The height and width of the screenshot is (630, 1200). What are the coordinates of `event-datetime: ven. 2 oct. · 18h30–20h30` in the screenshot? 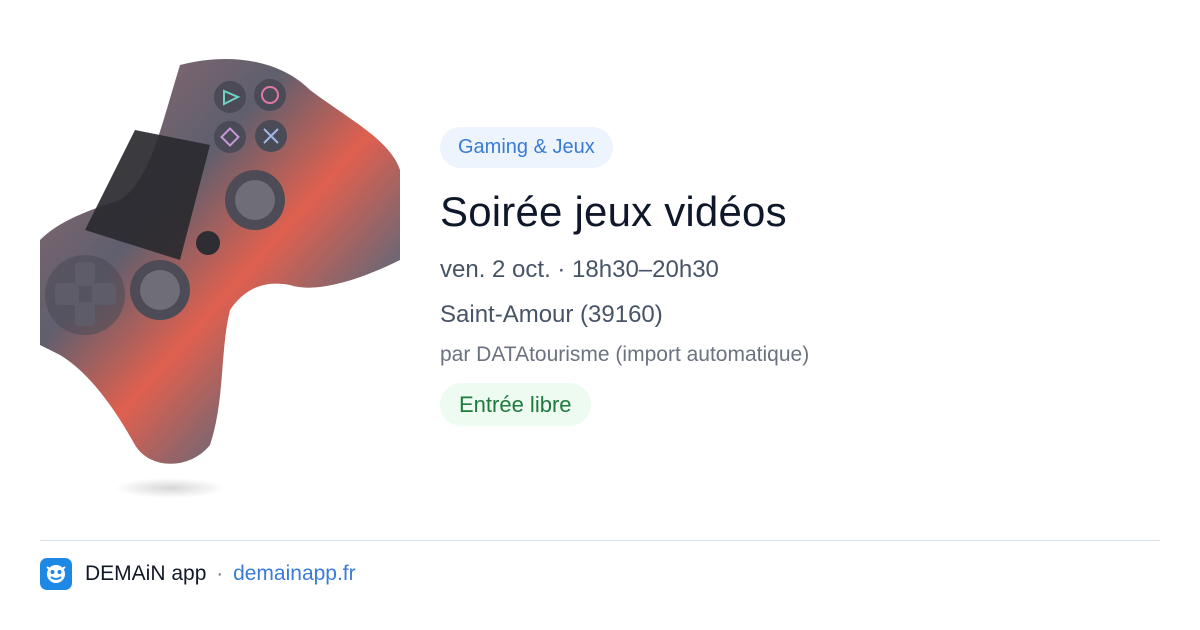 It's located at (579, 269).